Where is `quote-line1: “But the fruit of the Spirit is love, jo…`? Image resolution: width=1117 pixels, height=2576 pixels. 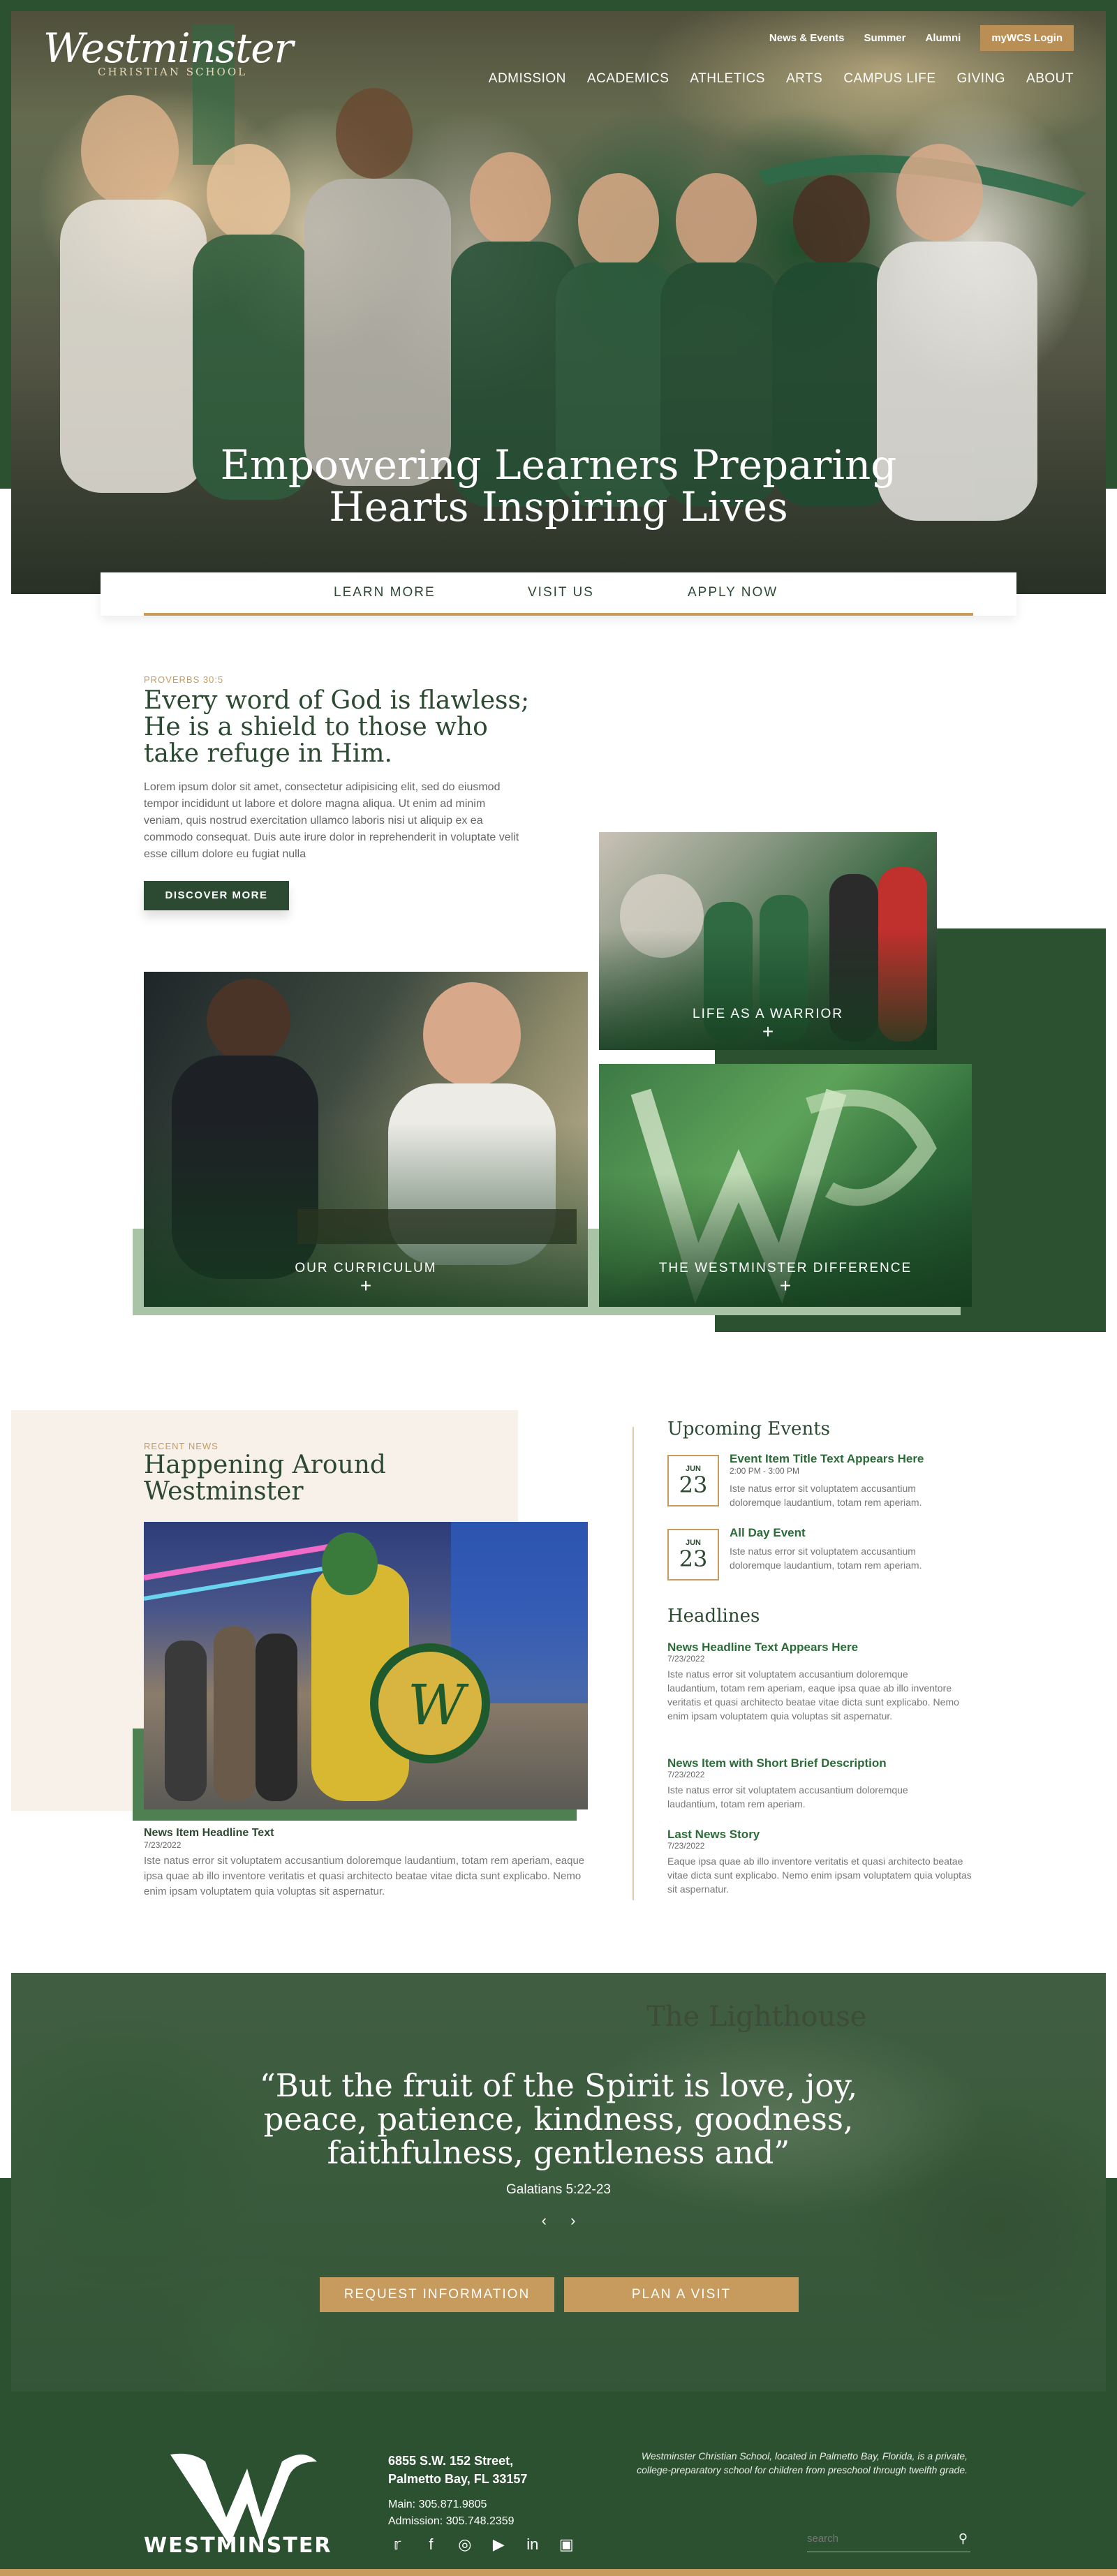 quote-line1: “But the fruit of the Spirit is love, jo… is located at coordinates (558, 2085).